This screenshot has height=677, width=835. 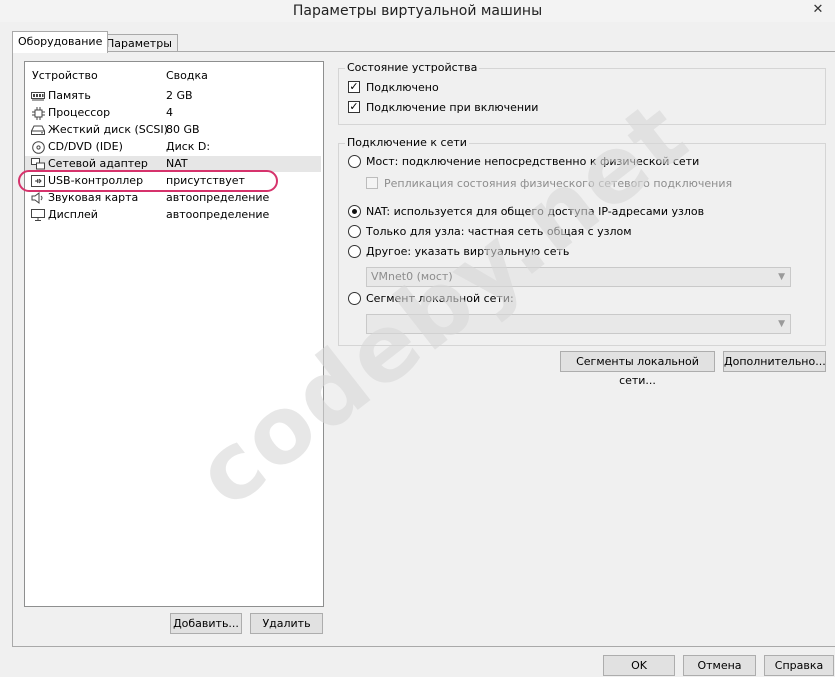 I want to click on custom-network-select-value: VMnet0 (мост), so click(x=412, y=276).